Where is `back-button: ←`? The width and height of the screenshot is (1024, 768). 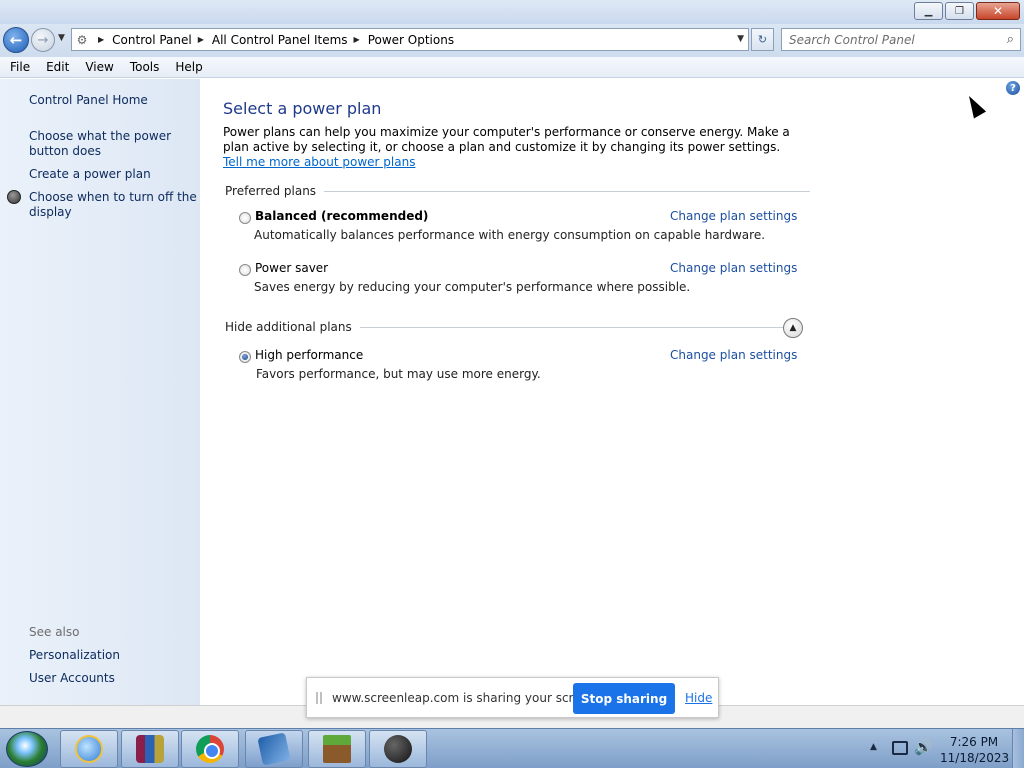
back-button: ← is located at coordinates (16, 40).